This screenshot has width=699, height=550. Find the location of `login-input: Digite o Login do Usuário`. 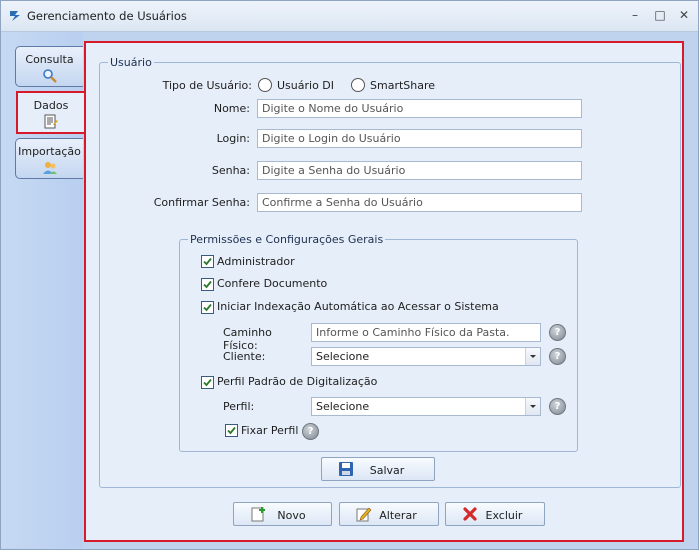

login-input: Digite o Login do Usuário is located at coordinates (419, 138).